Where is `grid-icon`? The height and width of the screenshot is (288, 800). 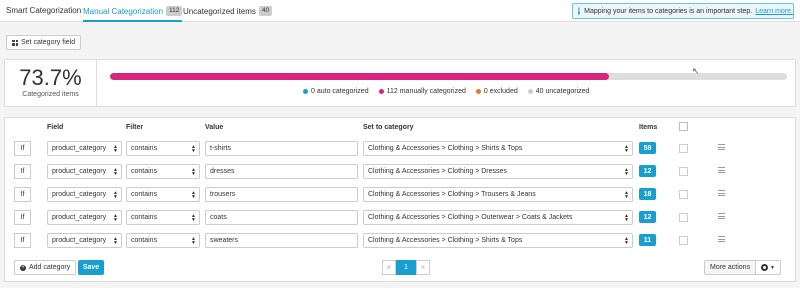
grid-icon is located at coordinates (15, 42).